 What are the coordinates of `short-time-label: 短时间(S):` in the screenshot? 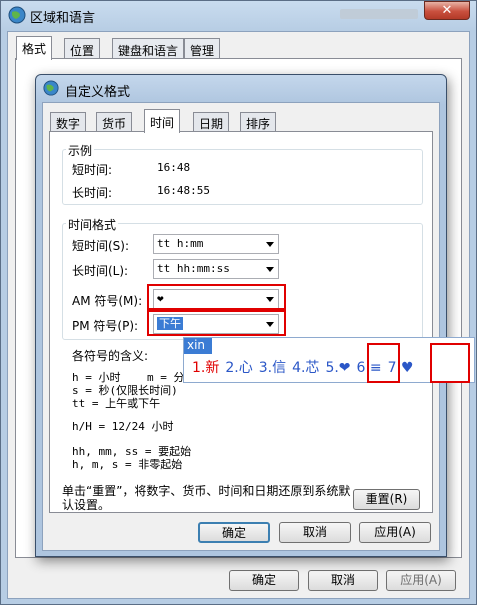 It's located at (101, 246).